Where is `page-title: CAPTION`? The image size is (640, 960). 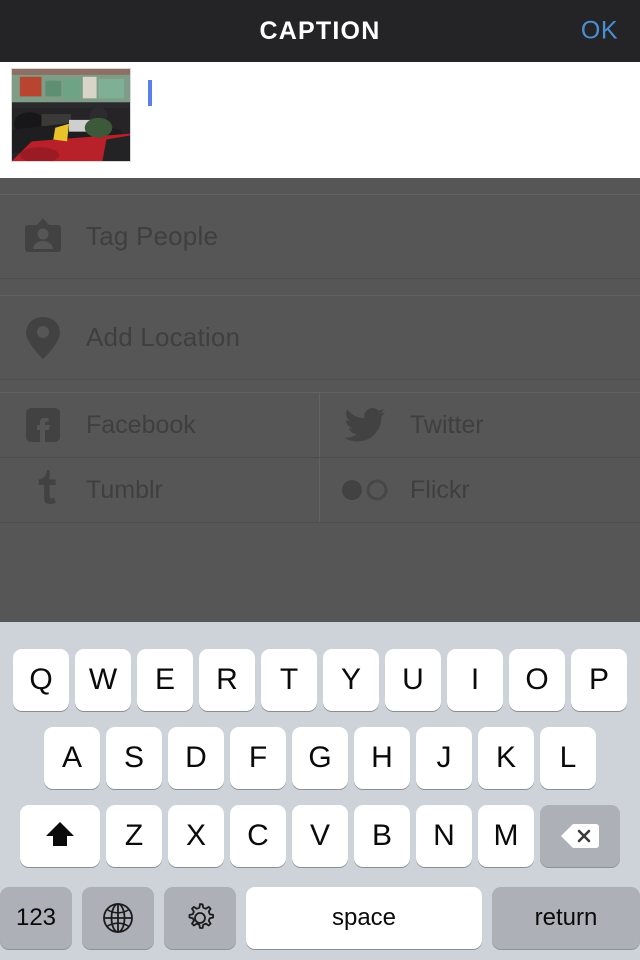
page-title: CAPTION is located at coordinates (320, 30).